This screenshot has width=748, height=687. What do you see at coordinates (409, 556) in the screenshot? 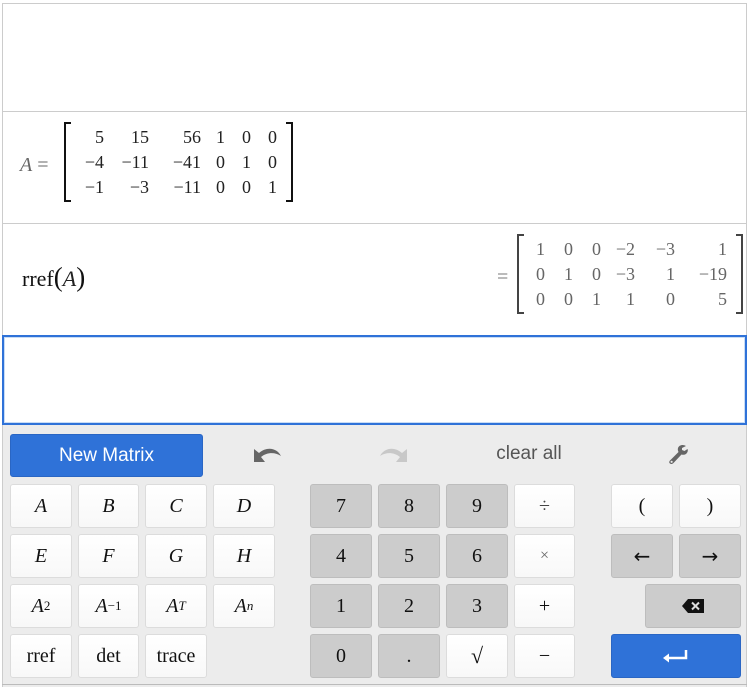
I see `key-5: 5` at bounding box center [409, 556].